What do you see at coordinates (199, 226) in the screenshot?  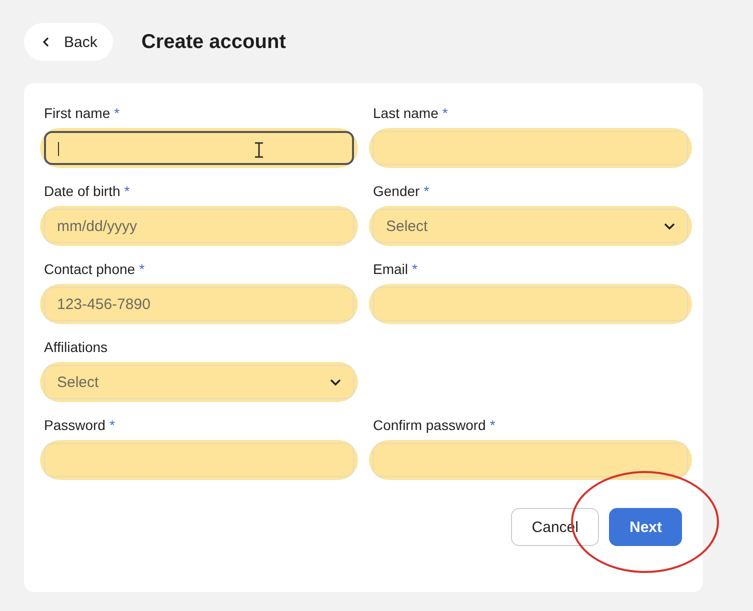 I see `input-field: mm/dd/yyyy` at bounding box center [199, 226].